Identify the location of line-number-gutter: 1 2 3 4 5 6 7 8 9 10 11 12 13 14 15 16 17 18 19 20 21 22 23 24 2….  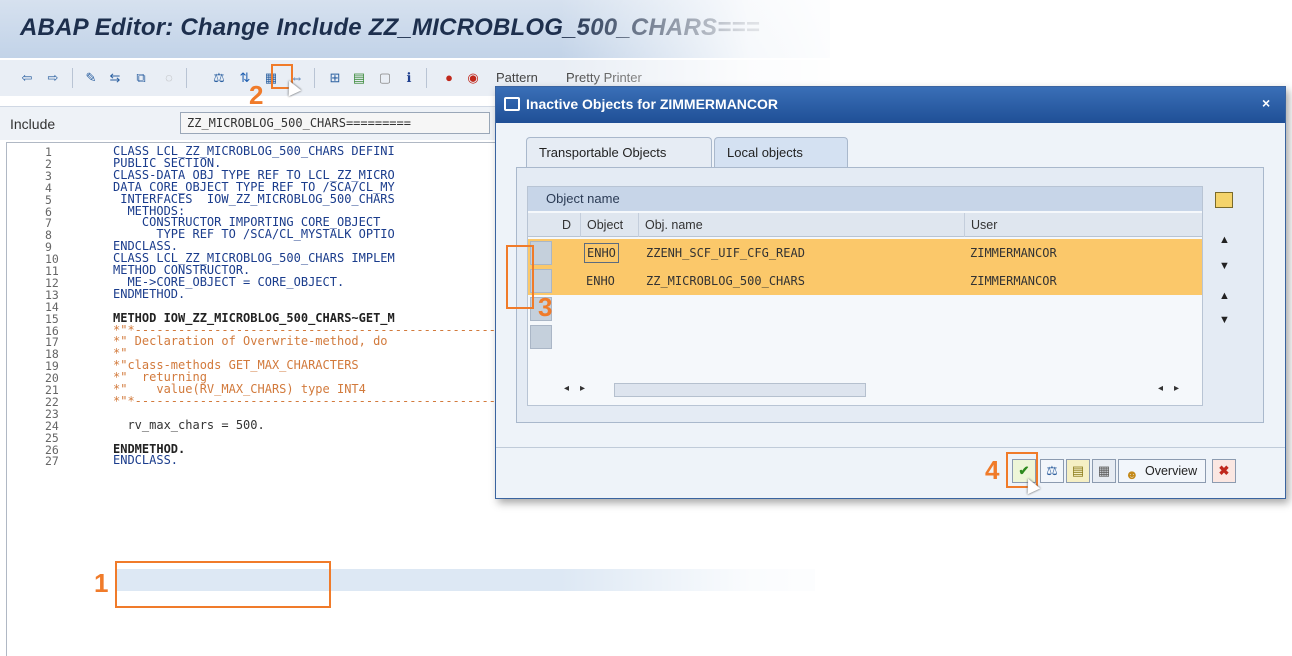
(47, 399).